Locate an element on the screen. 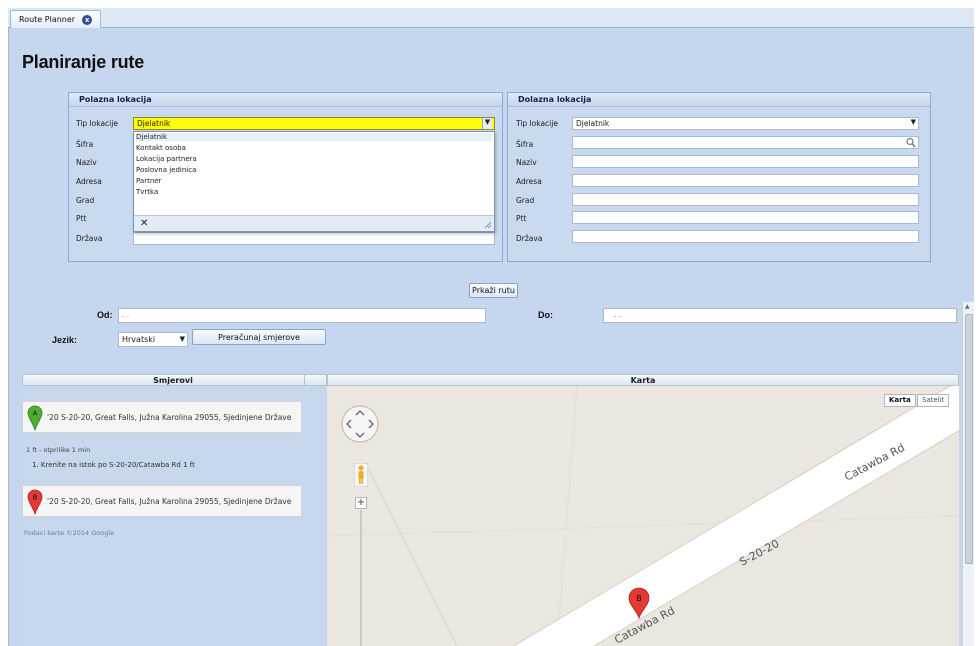 The image size is (976, 646). dropdown-option-partner: Partner is located at coordinates (148, 181).